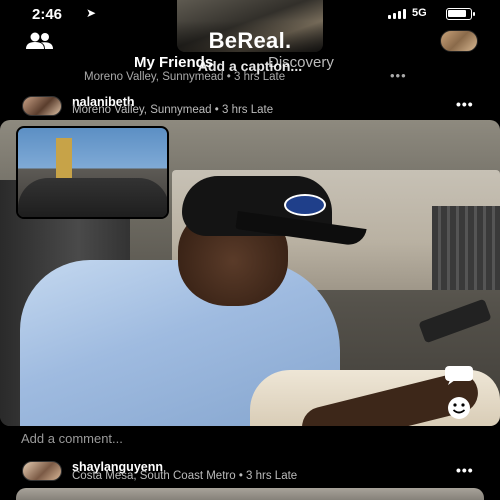  What do you see at coordinates (457, 13) in the screenshot?
I see `battery-fill` at bounding box center [457, 13].